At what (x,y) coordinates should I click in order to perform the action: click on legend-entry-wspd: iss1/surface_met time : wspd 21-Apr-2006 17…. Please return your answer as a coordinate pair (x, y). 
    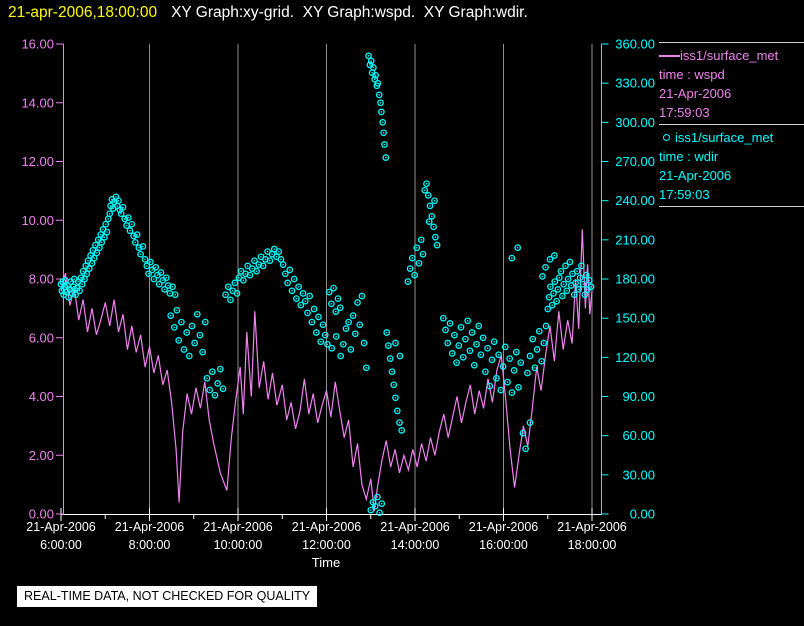
    Looking at the image, I should click on (731, 84).